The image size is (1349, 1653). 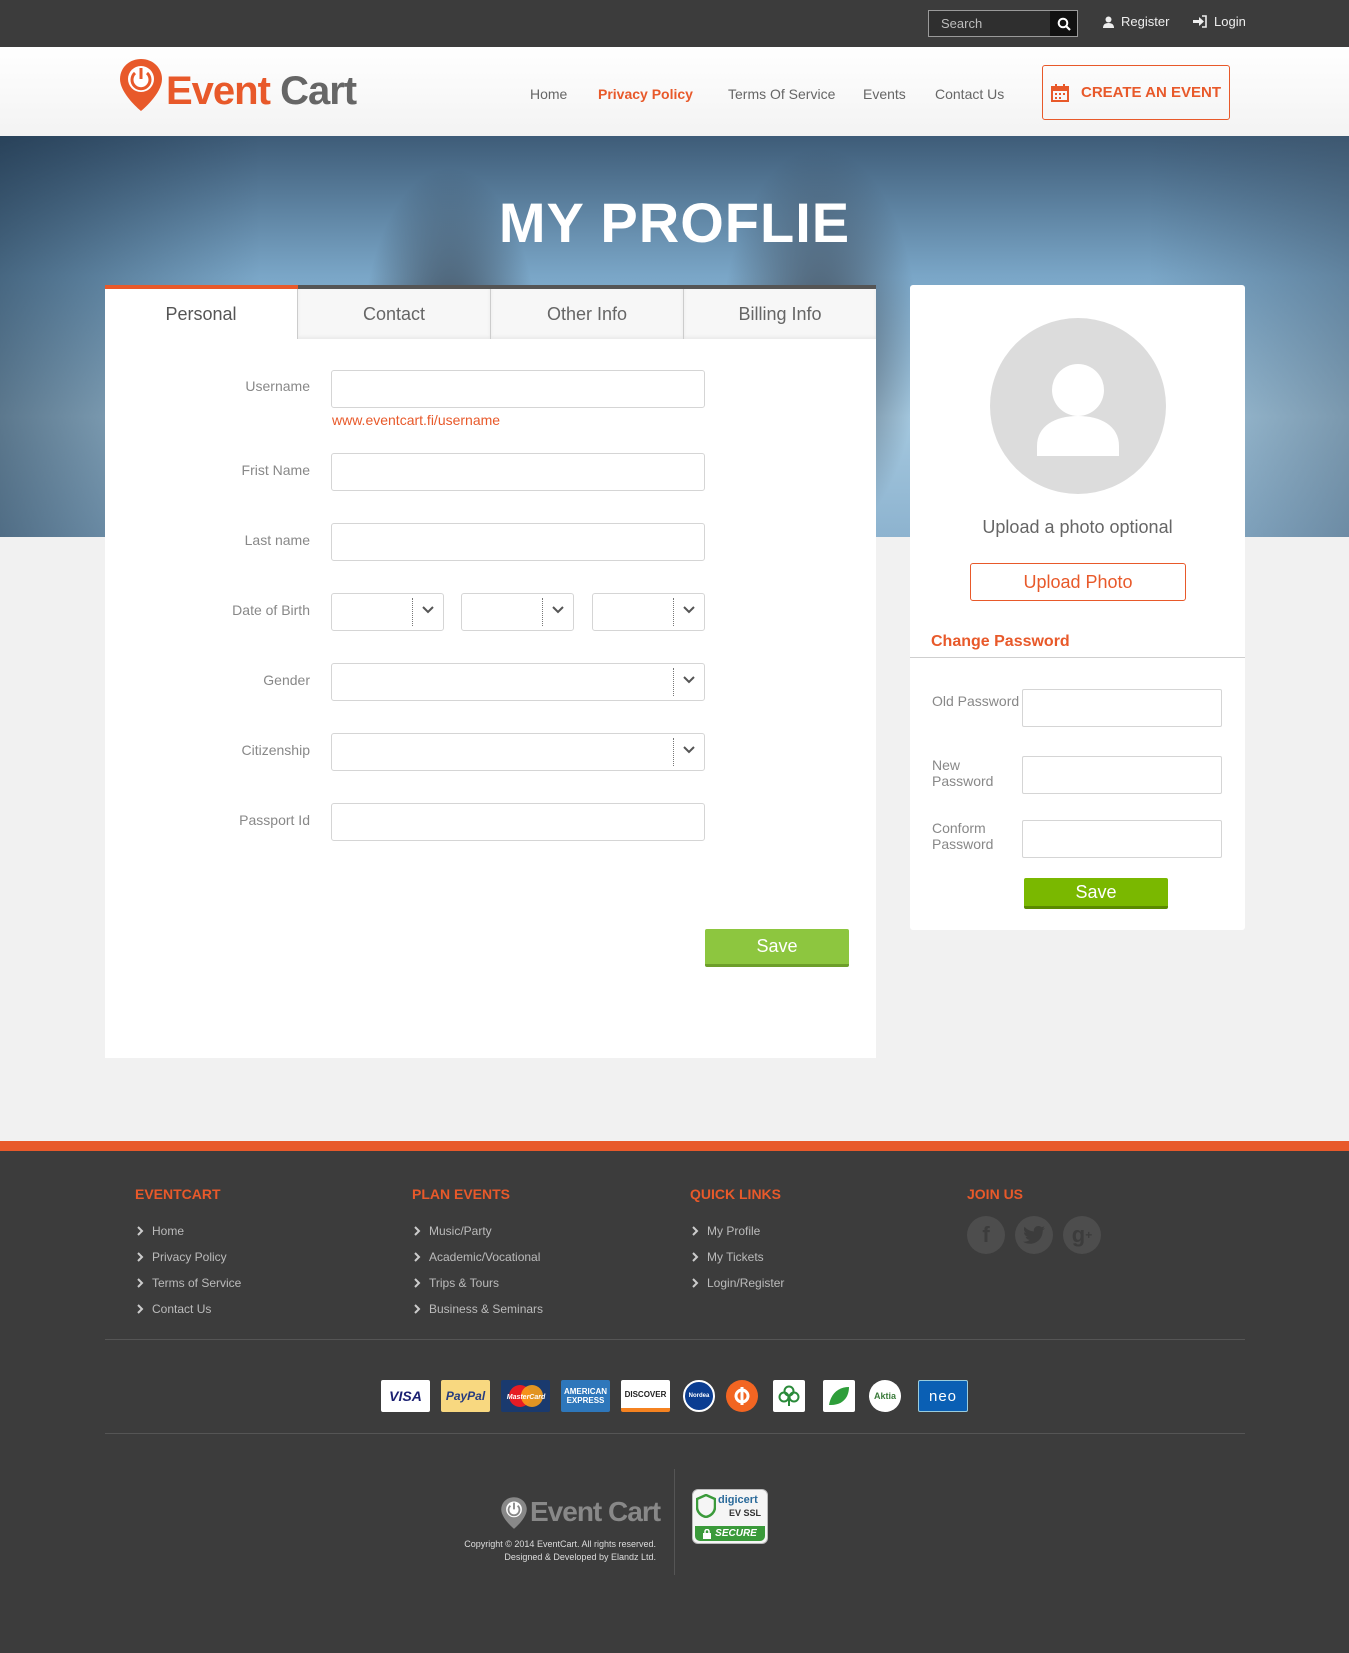 What do you see at coordinates (387, 612) in the screenshot?
I see `dob-day-select` at bounding box center [387, 612].